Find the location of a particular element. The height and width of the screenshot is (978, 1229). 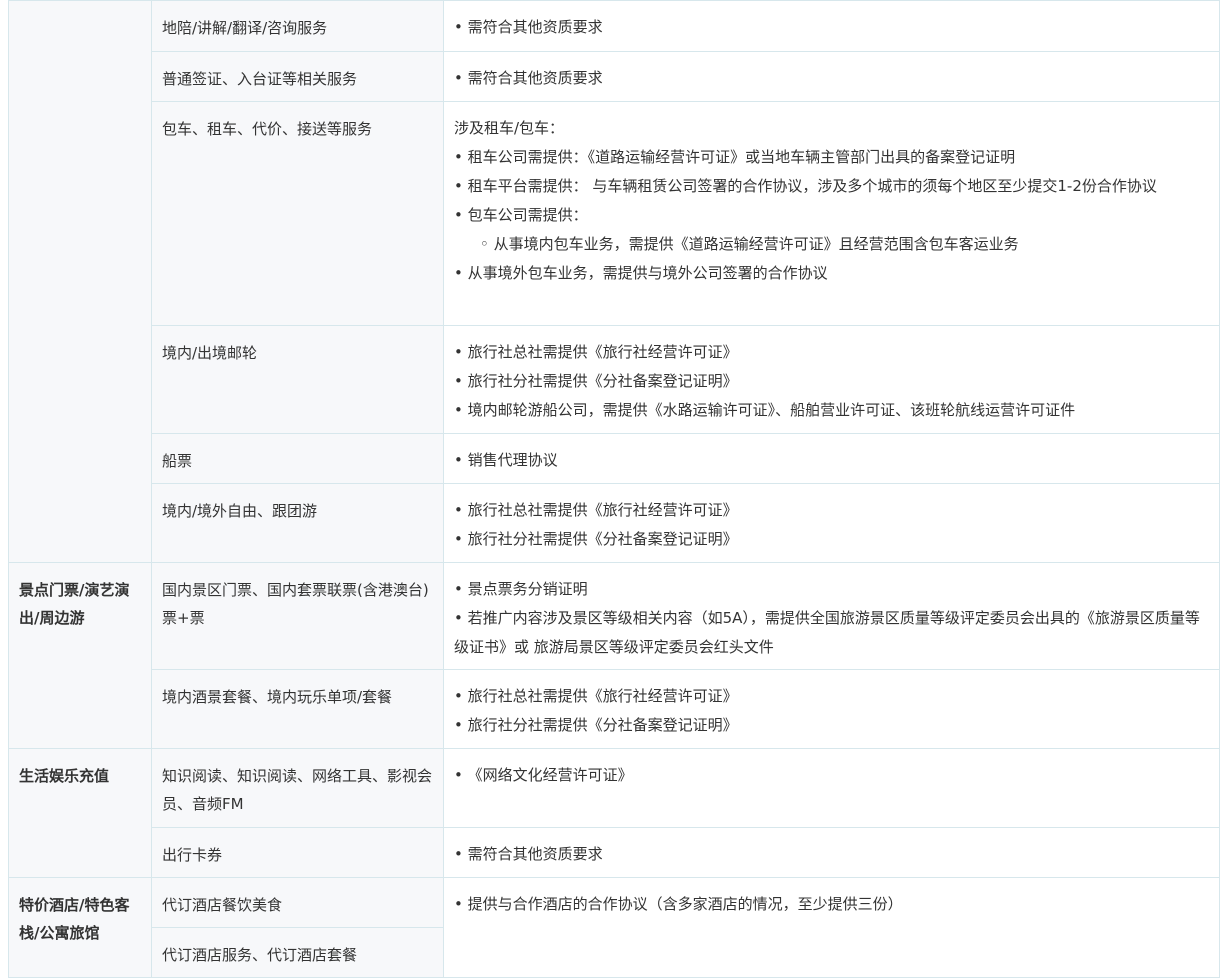

service-label: 境内/出境邮轮 is located at coordinates (210, 353).